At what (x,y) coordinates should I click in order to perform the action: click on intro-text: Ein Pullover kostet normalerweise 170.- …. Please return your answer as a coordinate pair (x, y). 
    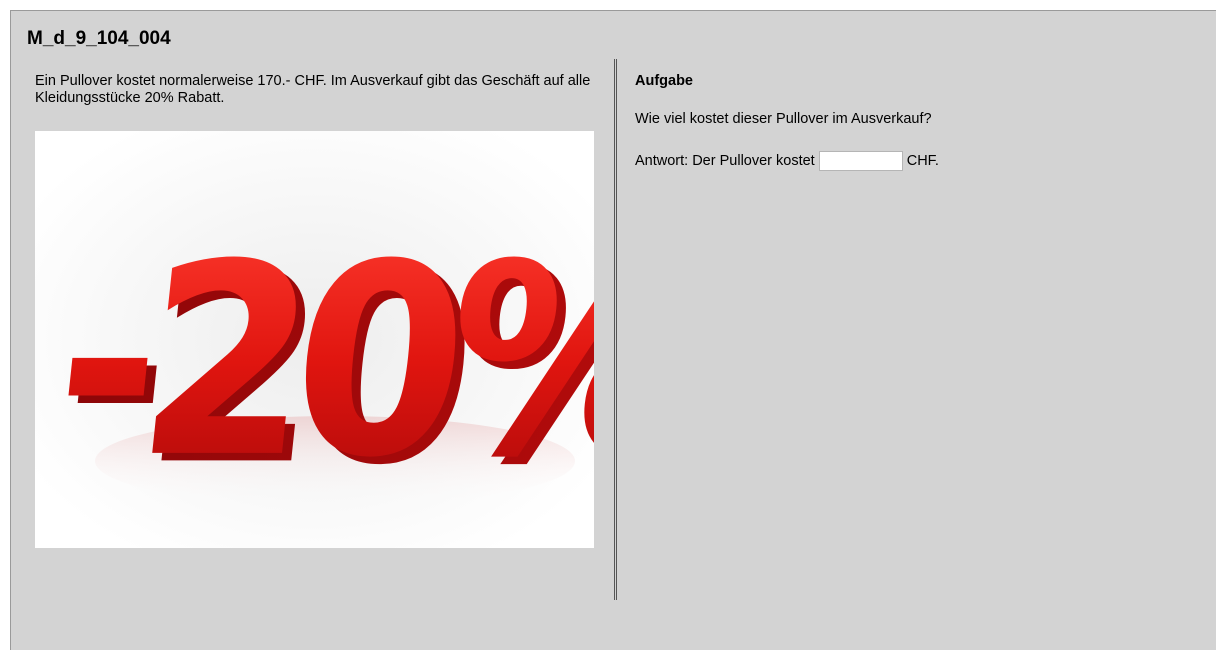
    Looking at the image, I should click on (313, 89).